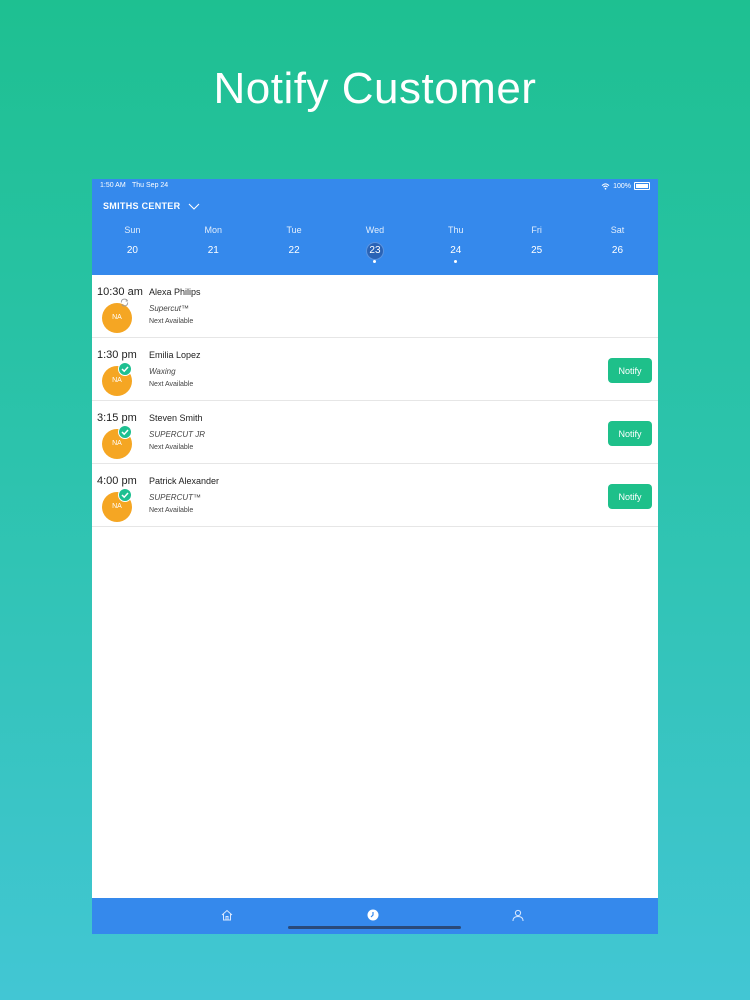  What do you see at coordinates (455, 244) in the screenshot?
I see `day-thu: Thu 24` at bounding box center [455, 244].